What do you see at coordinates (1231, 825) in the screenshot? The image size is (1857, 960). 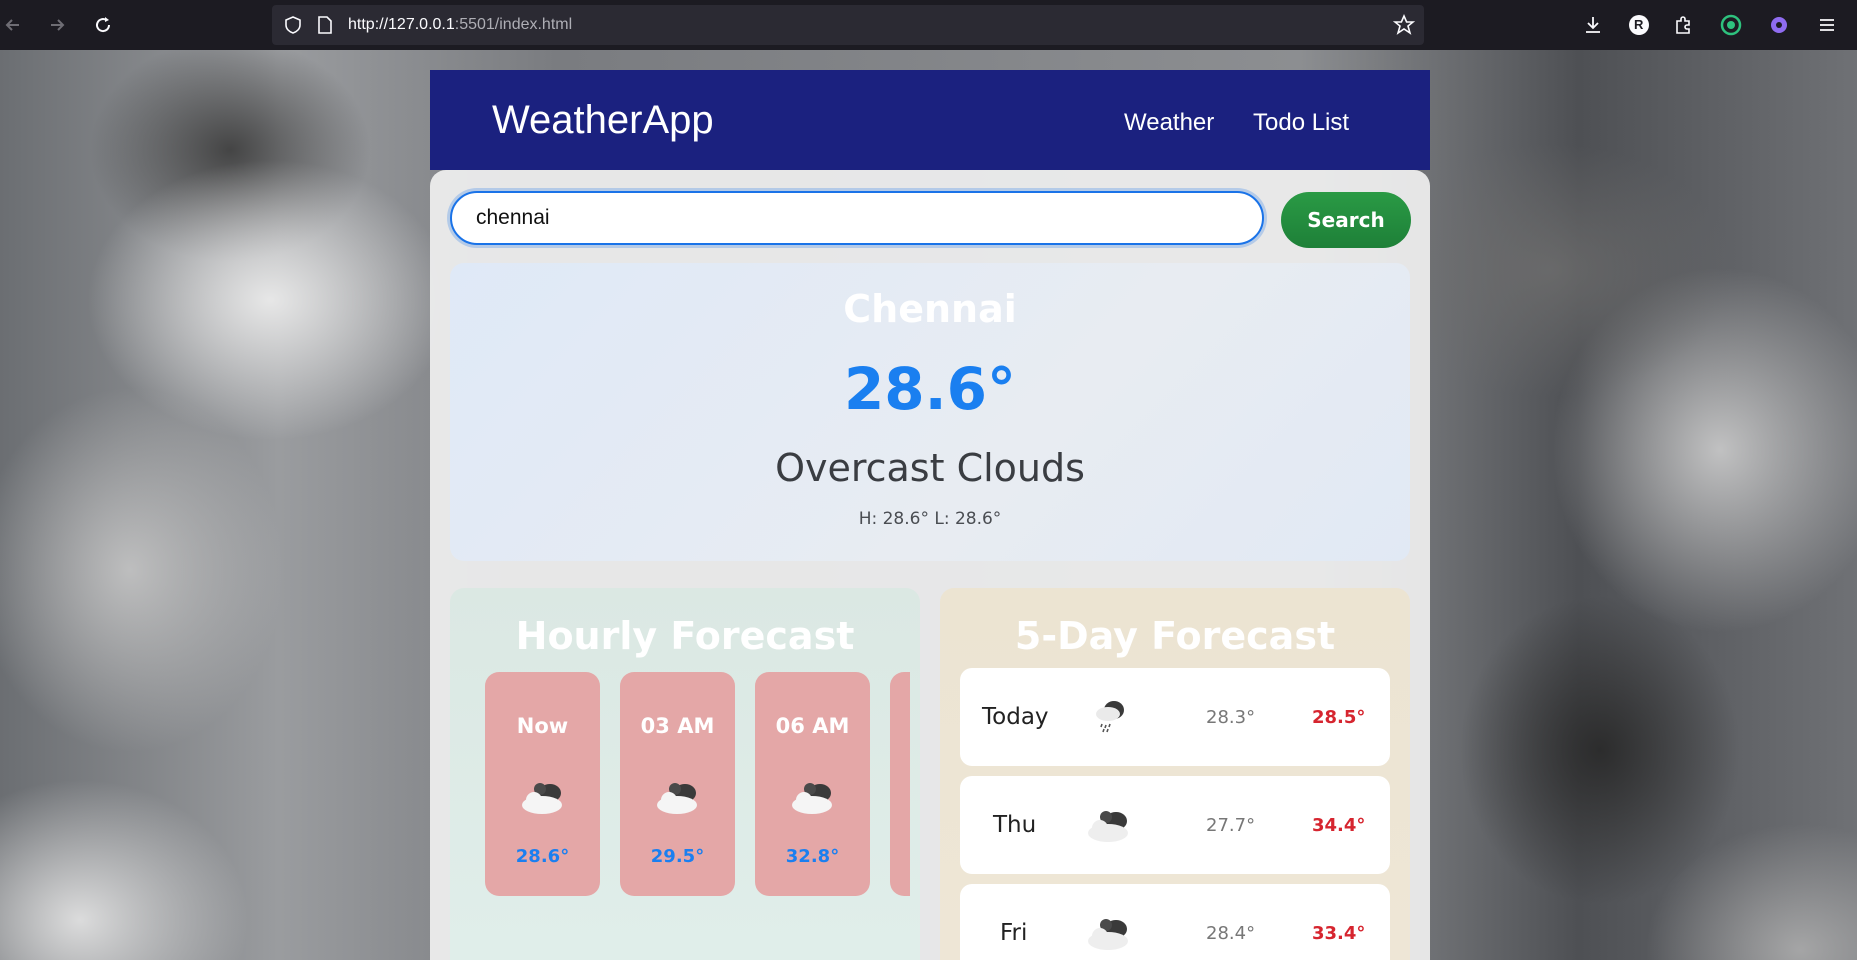 I see `daily-low: 27.7°` at bounding box center [1231, 825].